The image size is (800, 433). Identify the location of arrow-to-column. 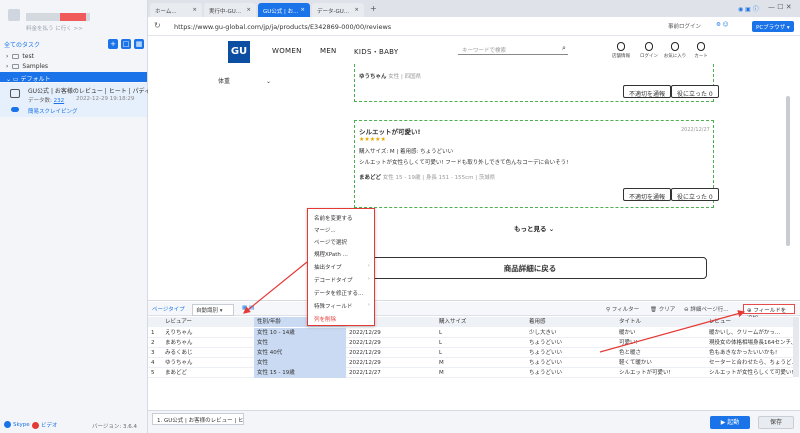
(275, 287).